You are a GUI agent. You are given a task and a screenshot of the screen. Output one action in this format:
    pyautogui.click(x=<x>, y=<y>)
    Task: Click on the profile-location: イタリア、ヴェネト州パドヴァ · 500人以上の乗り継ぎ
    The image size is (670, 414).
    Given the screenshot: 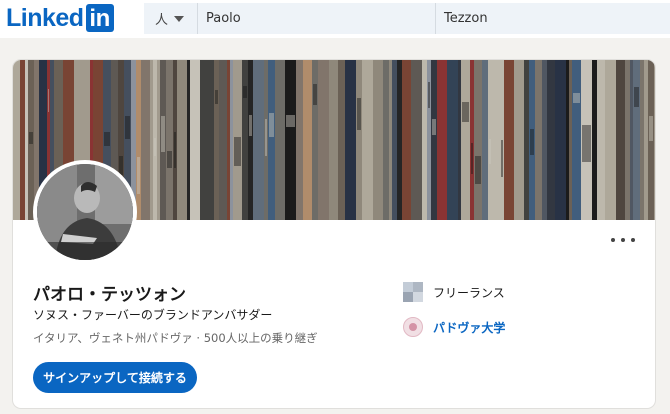 What is the action you would take?
    pyautogui.click(x=175, y=338)
    